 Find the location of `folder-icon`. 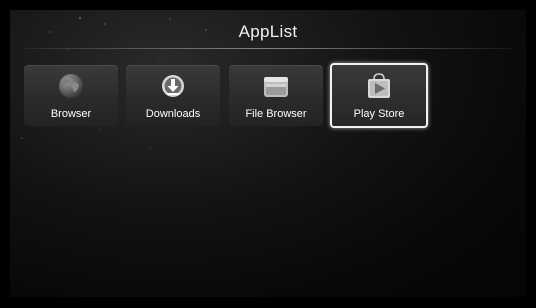

folder-icon is located at coordinates (276, 87).